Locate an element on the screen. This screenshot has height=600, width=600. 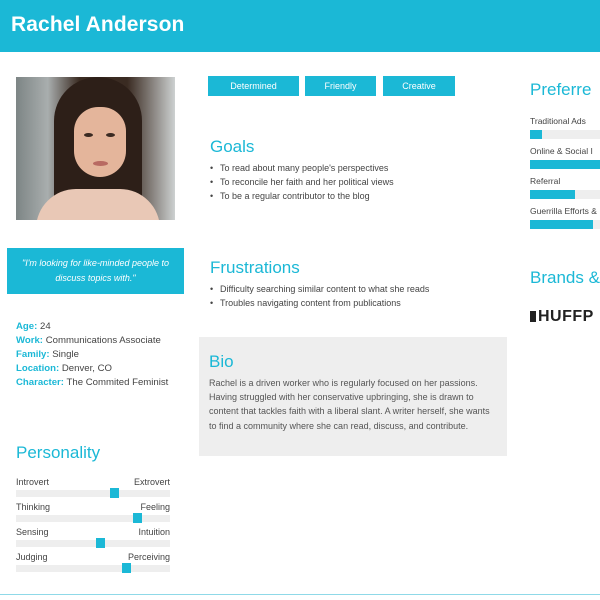
channel-label: Traditional Ads is located at coordinates (558, 121).